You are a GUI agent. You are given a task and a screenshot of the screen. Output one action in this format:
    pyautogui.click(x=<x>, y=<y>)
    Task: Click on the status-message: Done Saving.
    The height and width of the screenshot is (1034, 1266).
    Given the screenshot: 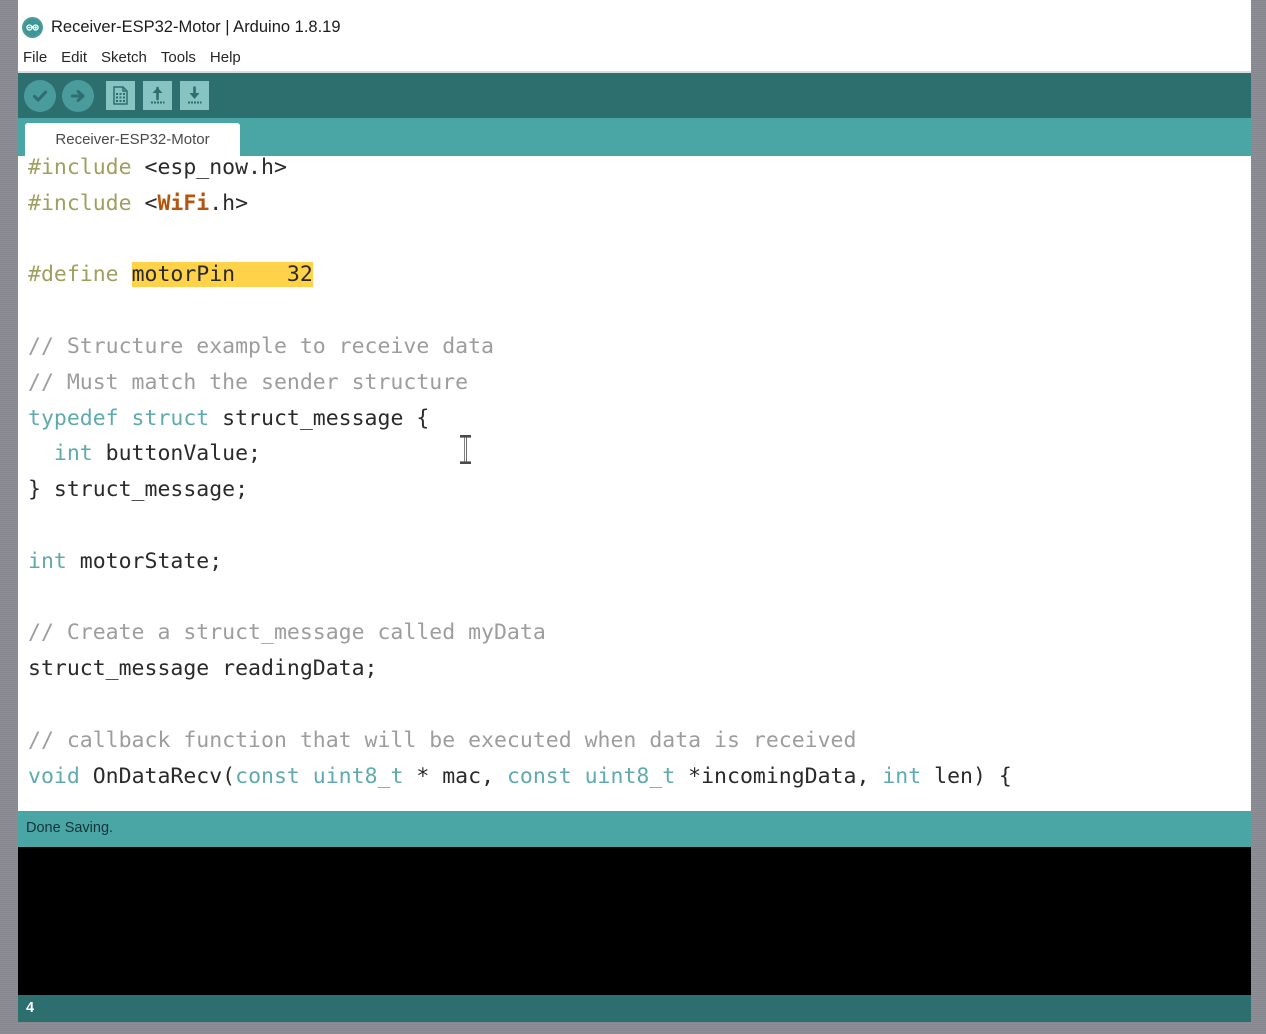 What is the action you would take?
    pyautogui.click(x=70, y=828)
    